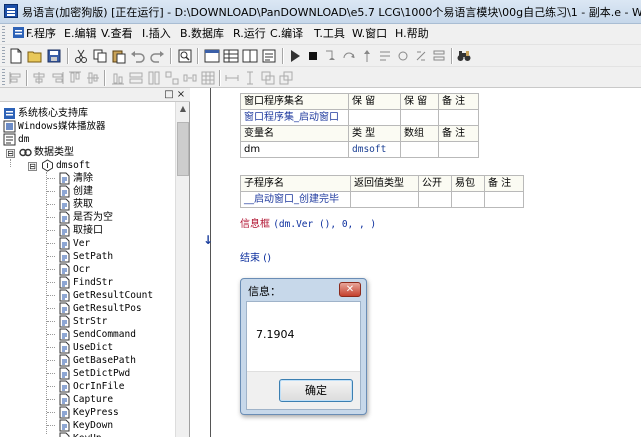  Describe the element at coordinates (75, 78) in the screenshot. I see `align-top-icon` at that location.